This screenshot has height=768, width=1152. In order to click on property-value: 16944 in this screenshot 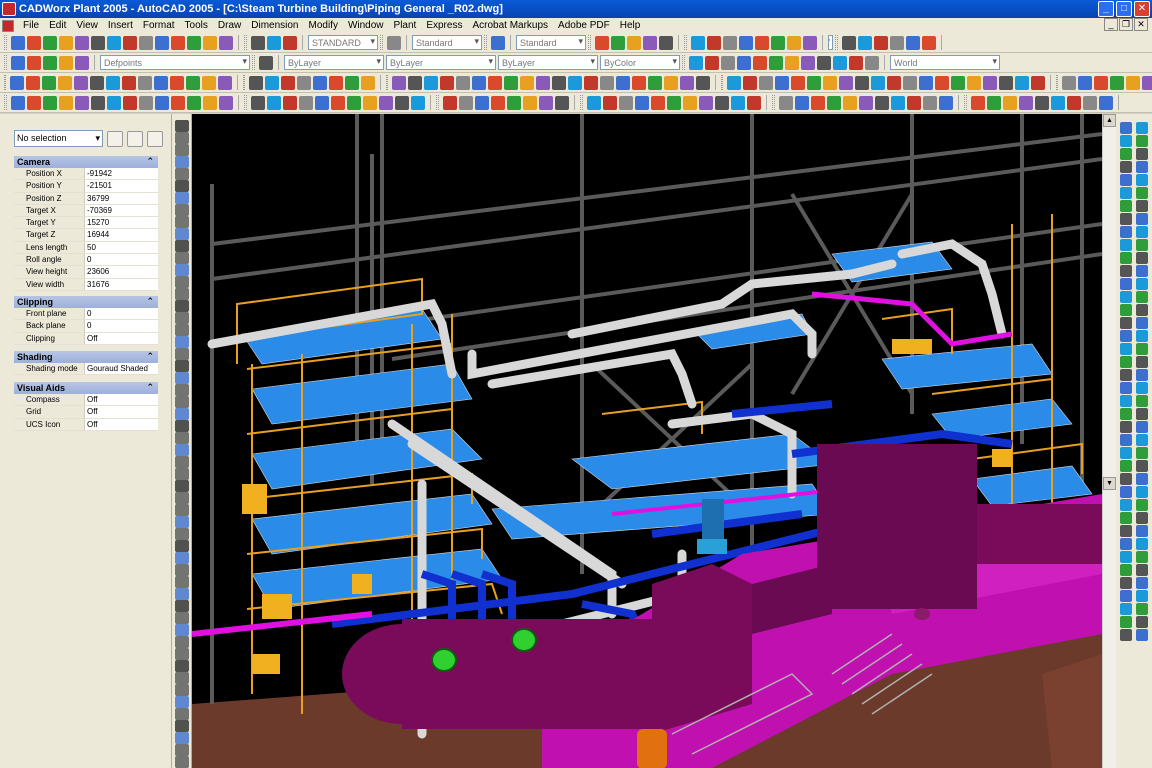, I will do `click(121, 235)`.